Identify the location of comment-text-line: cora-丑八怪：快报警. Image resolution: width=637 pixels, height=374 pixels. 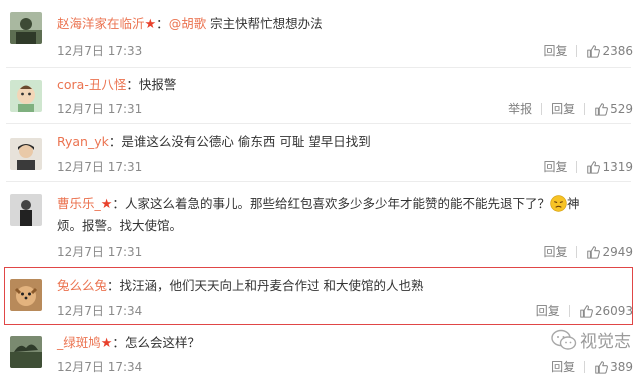
(117, 84).